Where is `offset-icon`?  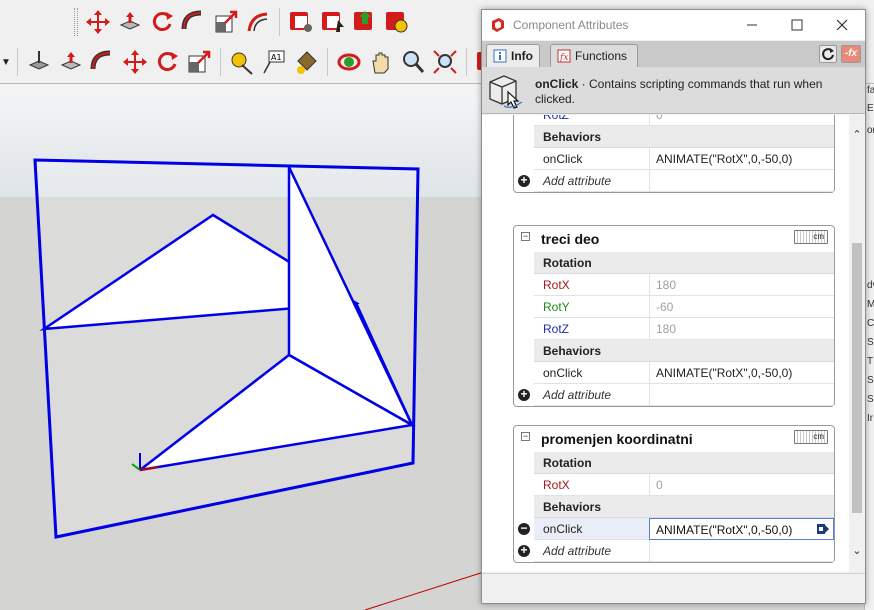 offset-icon is located at coordinates (257, 22).